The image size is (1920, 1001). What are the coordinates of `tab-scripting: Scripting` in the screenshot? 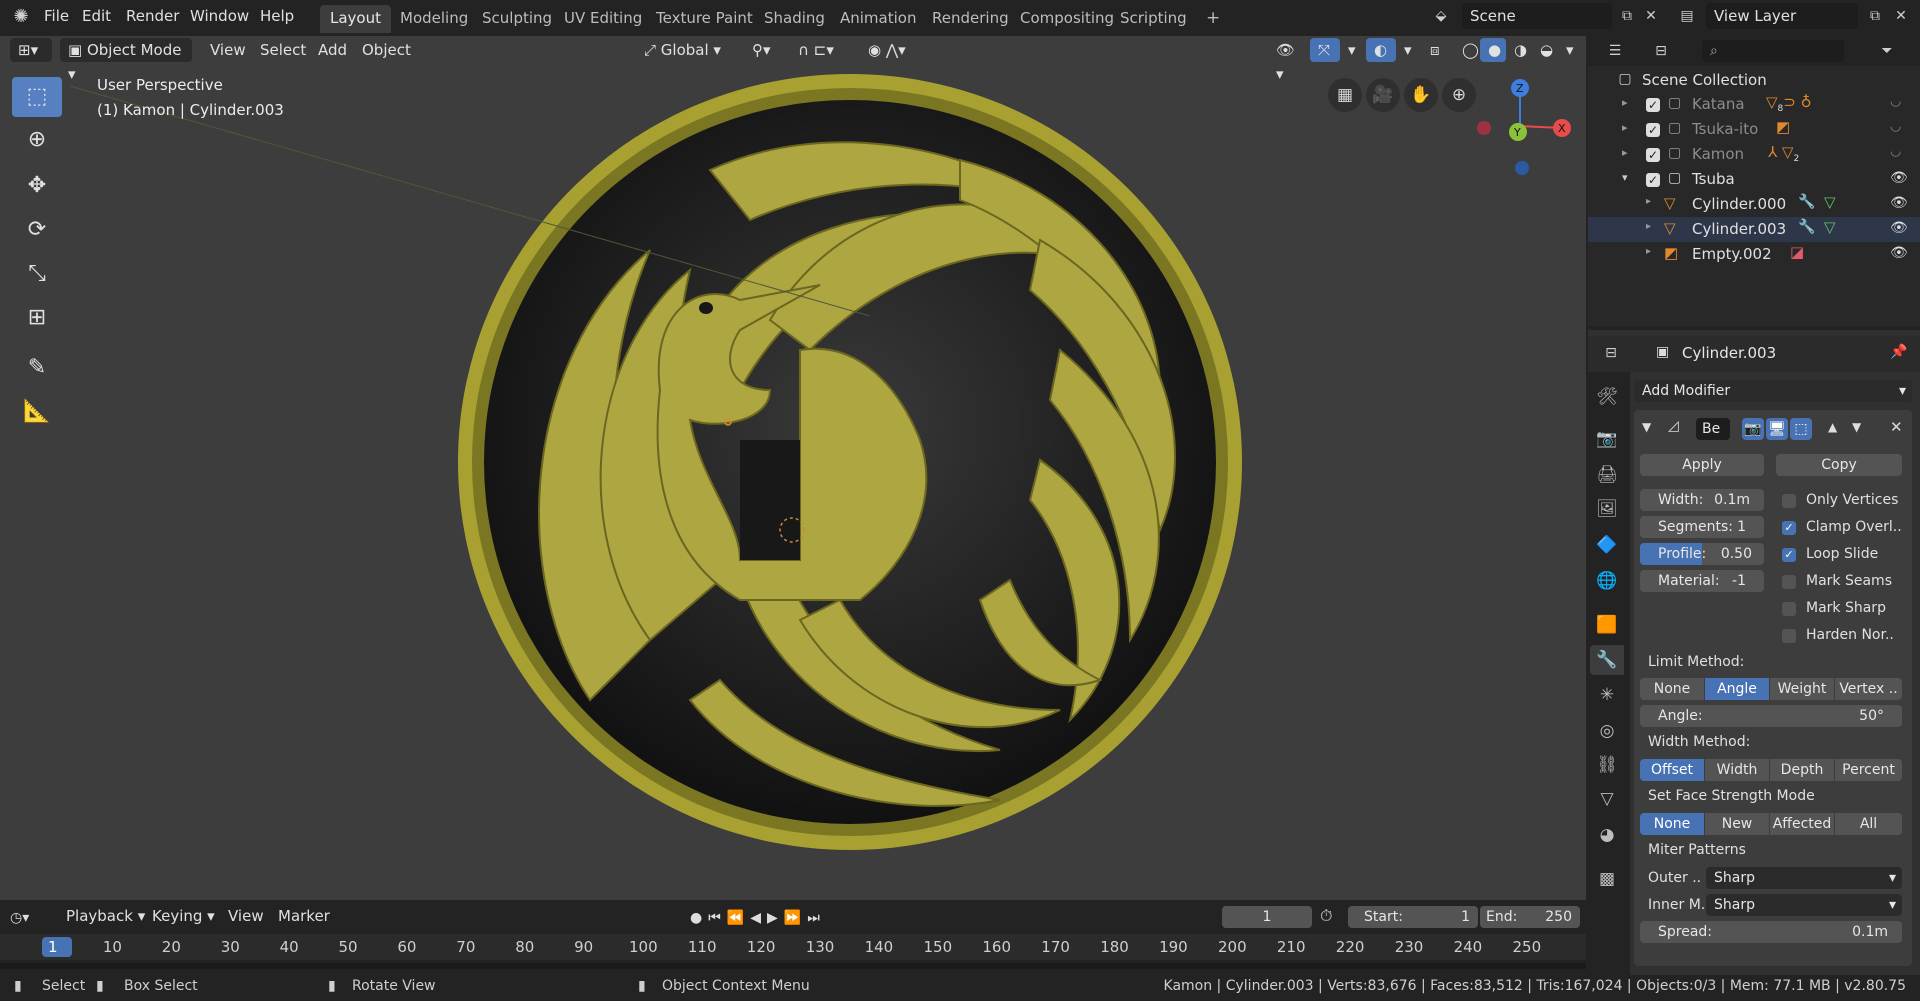 It's located at (1153, 19).